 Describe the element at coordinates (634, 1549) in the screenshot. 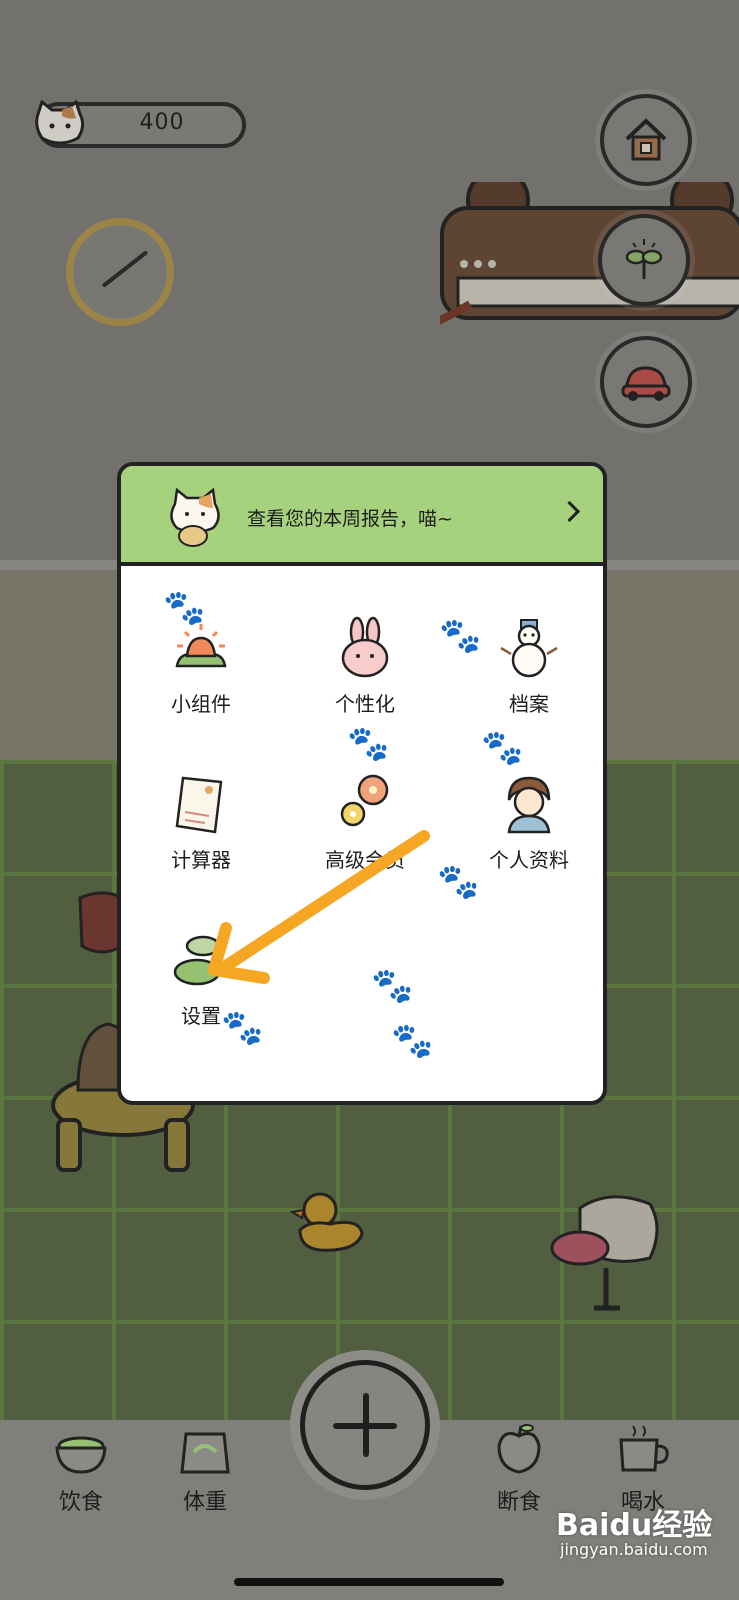

I see `watermark-url: jingyan.baidu.com` at that location.